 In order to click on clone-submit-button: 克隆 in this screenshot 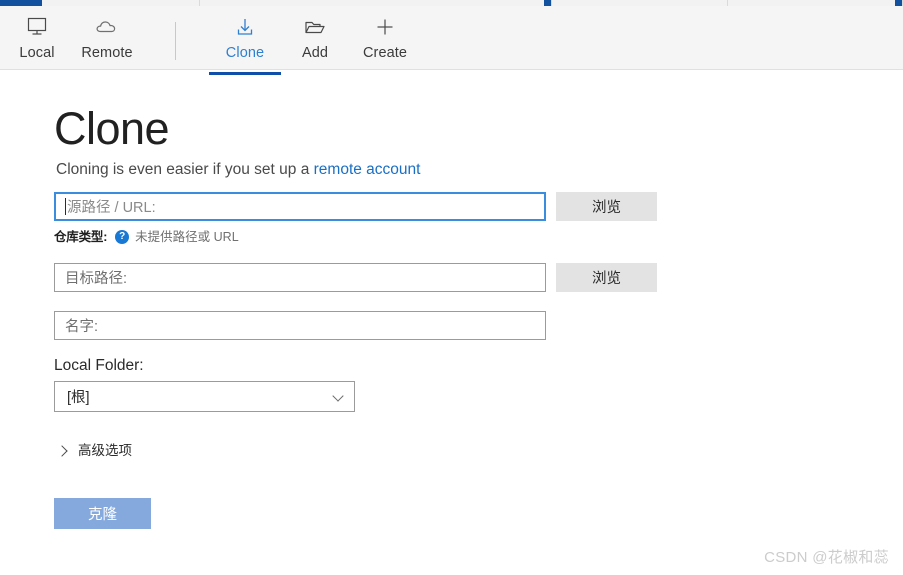, I will do `click(102, 513)`.